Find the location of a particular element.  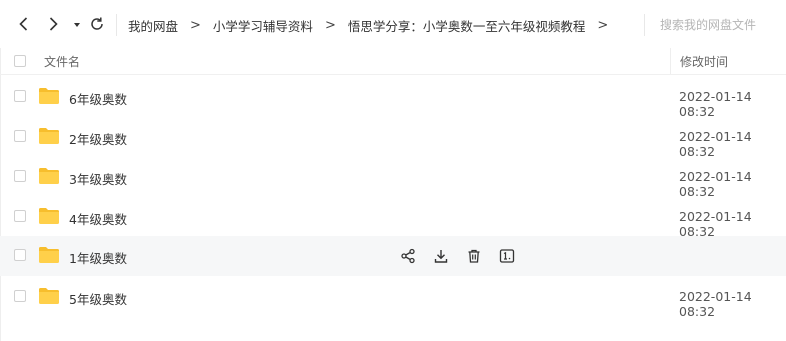

download-icon is located at coordinates (441, 256).